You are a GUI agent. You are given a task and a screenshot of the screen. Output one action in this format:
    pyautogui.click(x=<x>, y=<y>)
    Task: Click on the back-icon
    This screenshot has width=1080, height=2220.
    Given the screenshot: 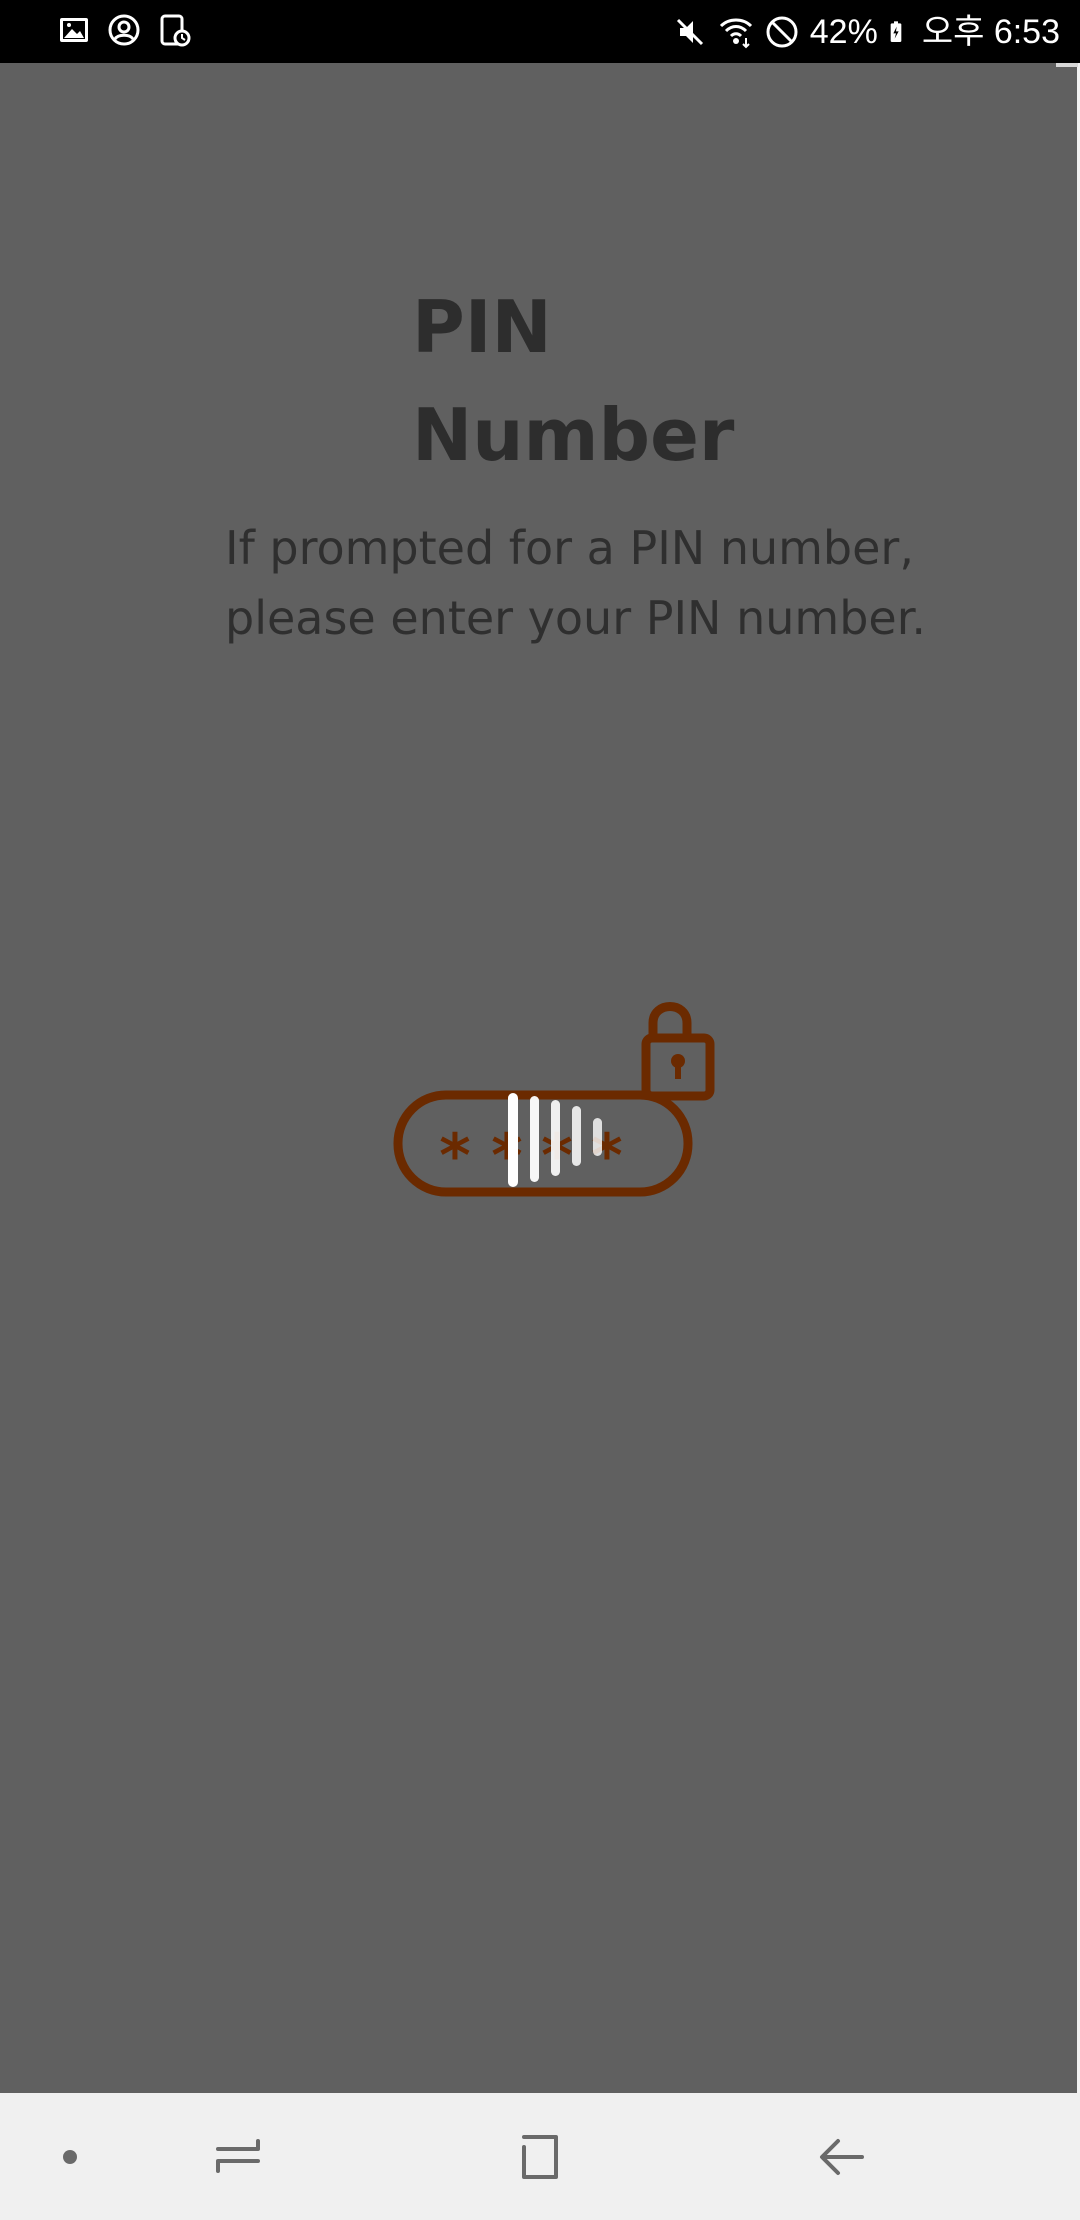 What is the action you would take?
    pyautogui.click(x=842, y=2157)
    